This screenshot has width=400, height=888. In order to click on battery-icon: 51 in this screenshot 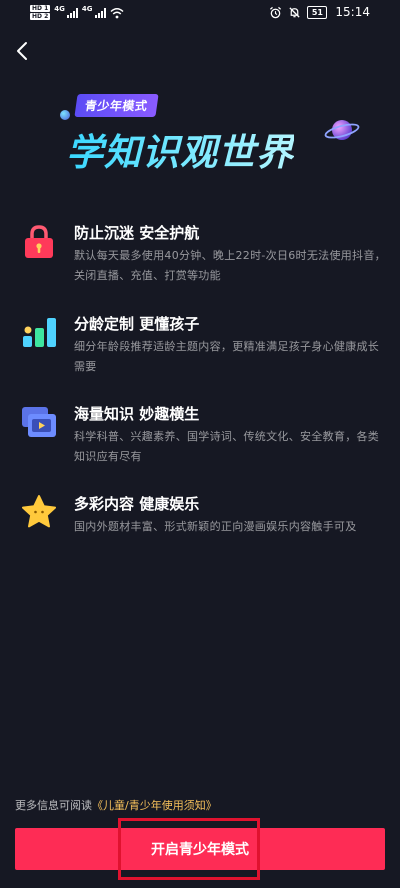, I will do `click(317, 12)`.